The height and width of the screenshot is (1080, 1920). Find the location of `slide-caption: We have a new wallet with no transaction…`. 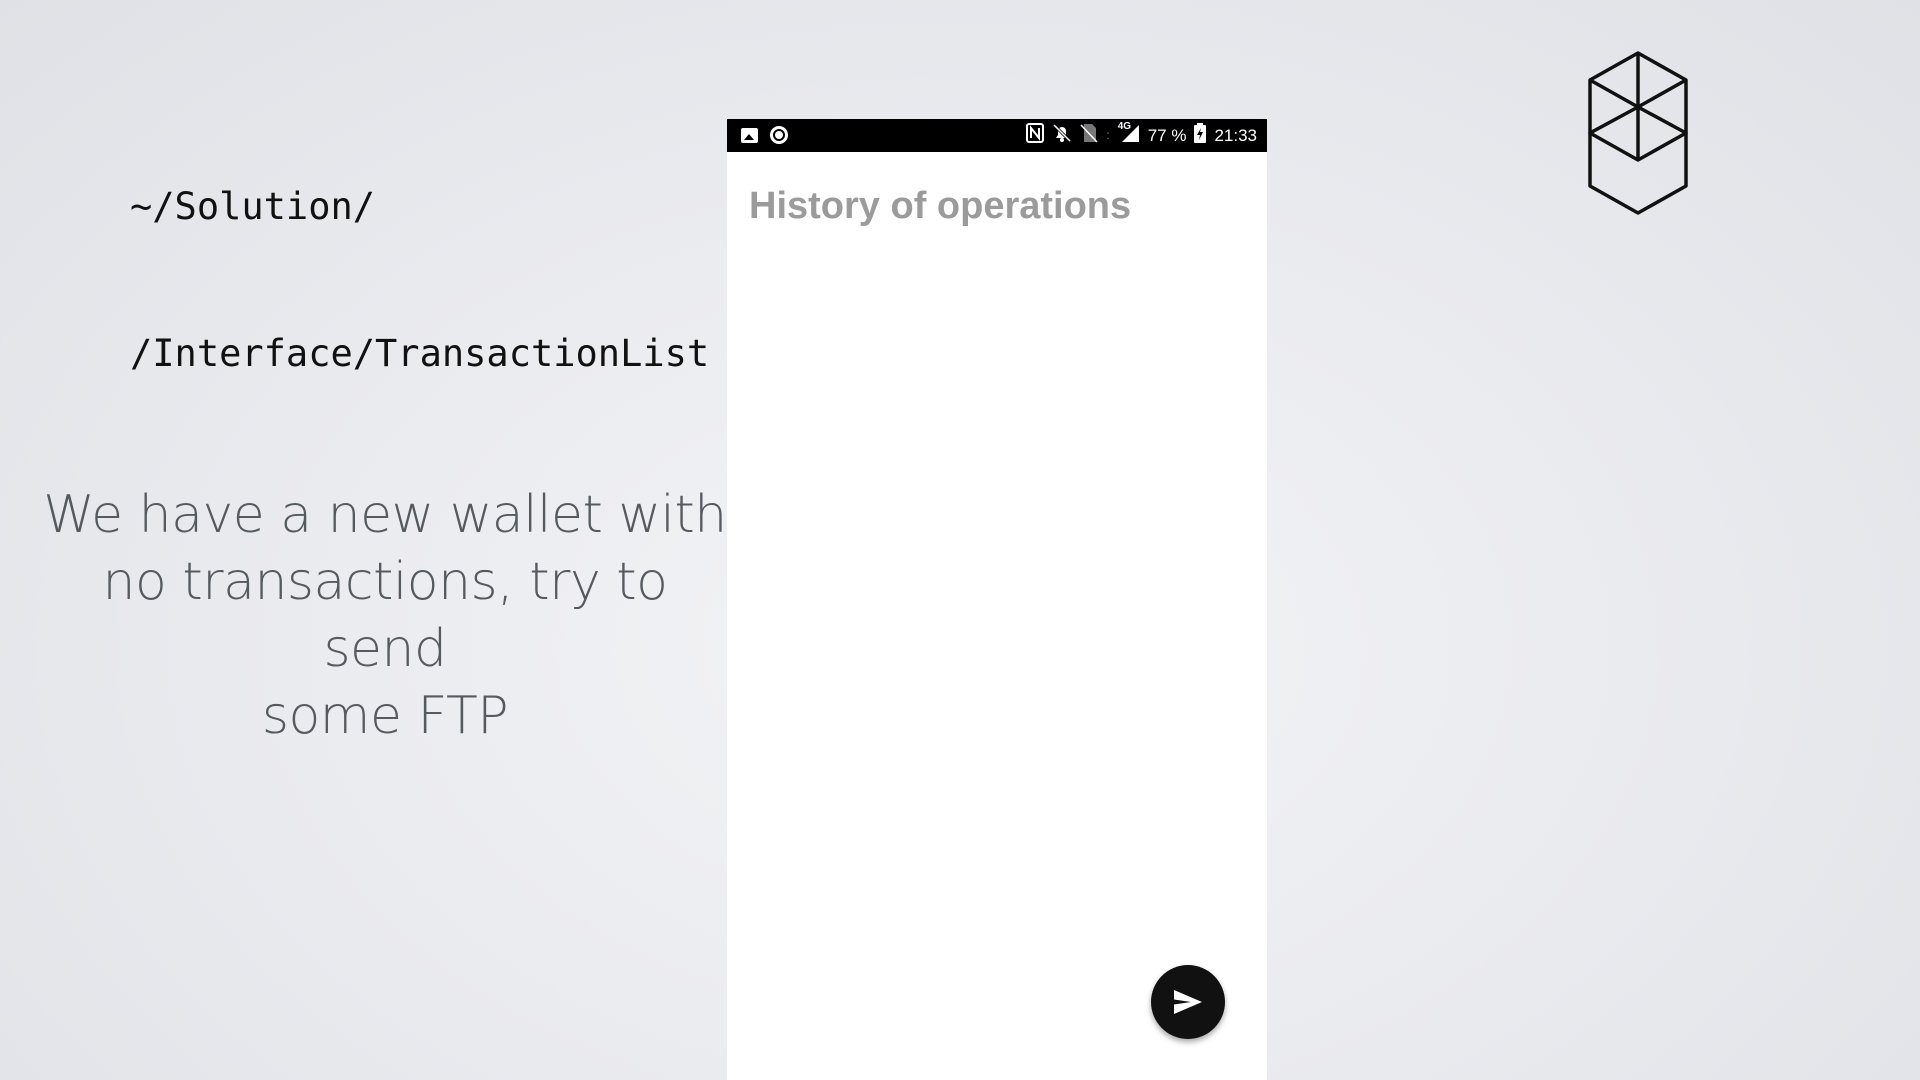

slide-caption: We have a new wallet with no transaction… is located at coordinates (385, 616).